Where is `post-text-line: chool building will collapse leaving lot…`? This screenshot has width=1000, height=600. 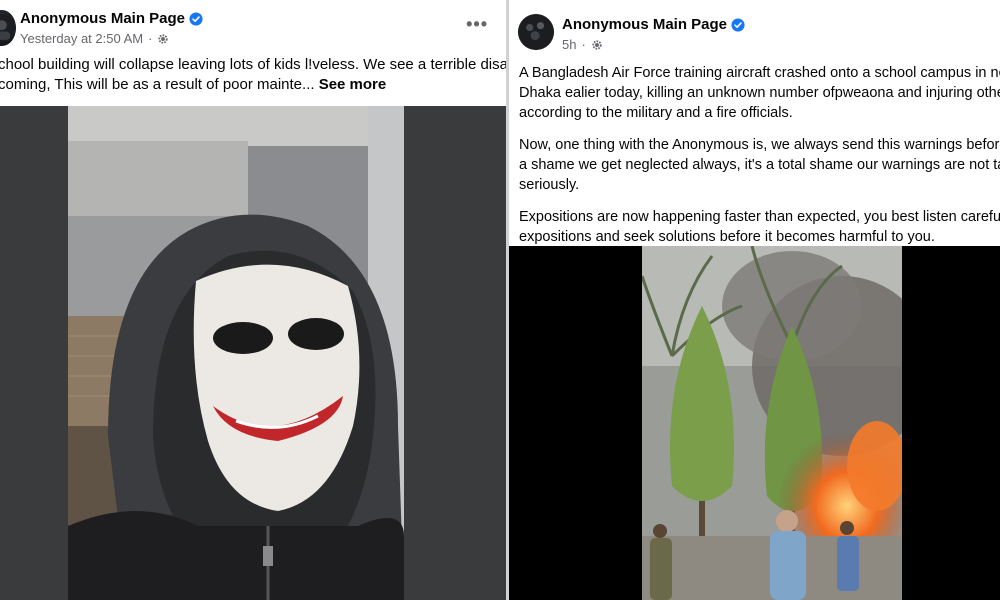
post-text-line: chool building will collapse leaving lot… is located at coordinates (253, 64).